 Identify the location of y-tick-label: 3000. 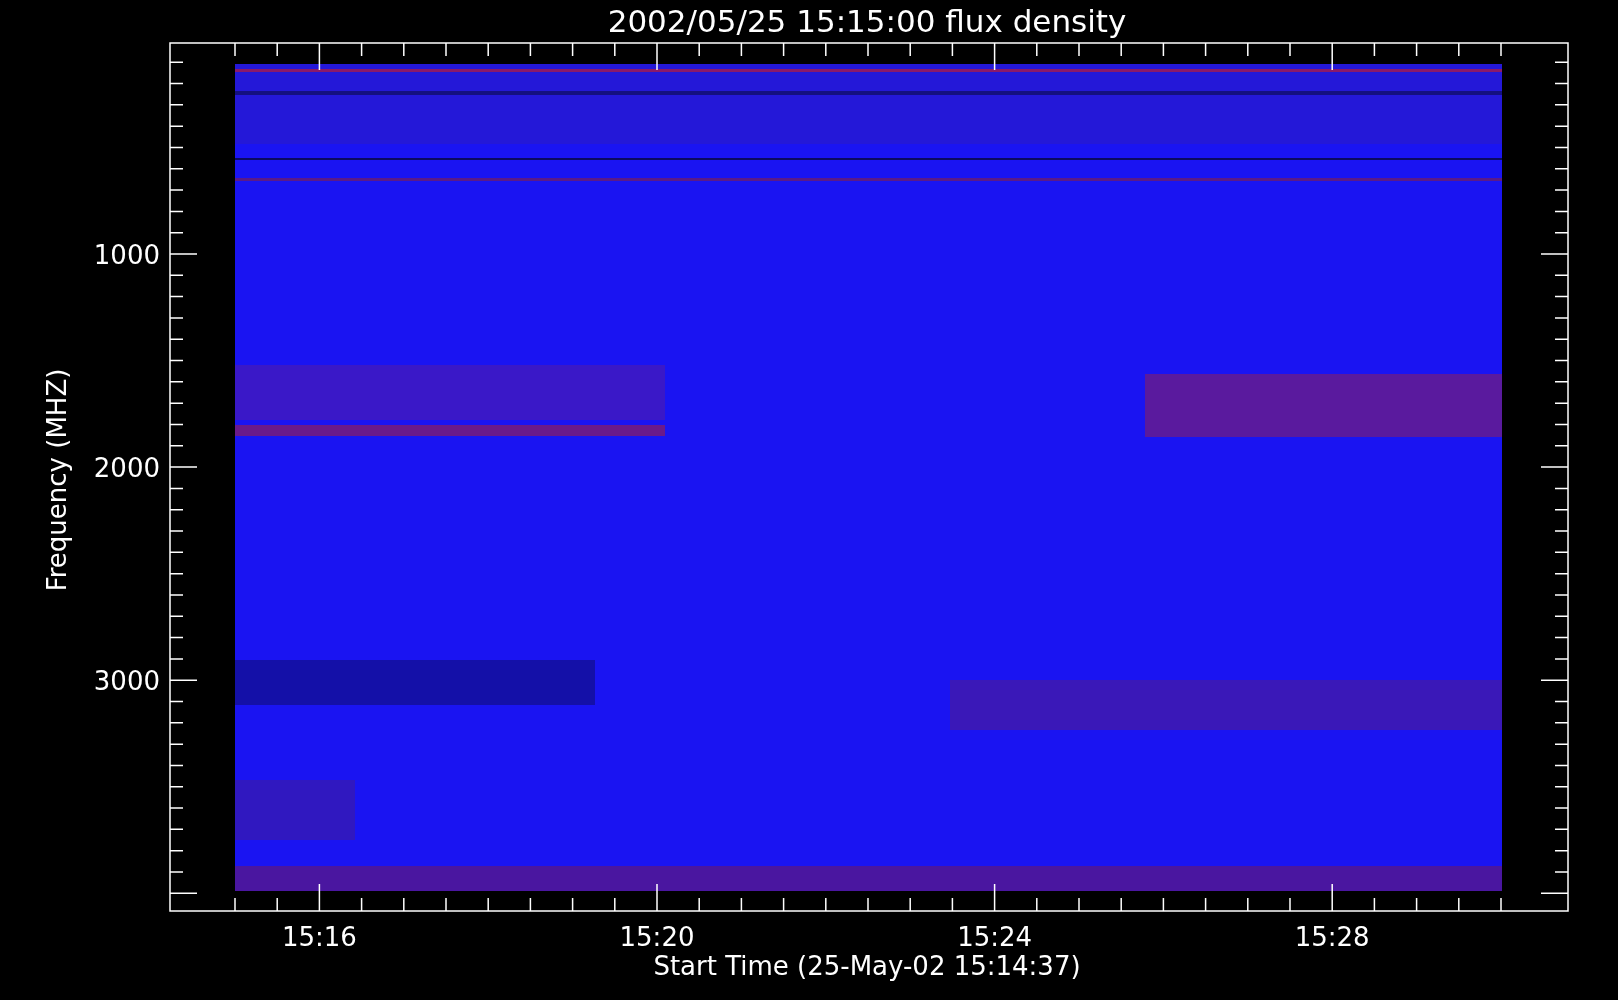
(126, 681).